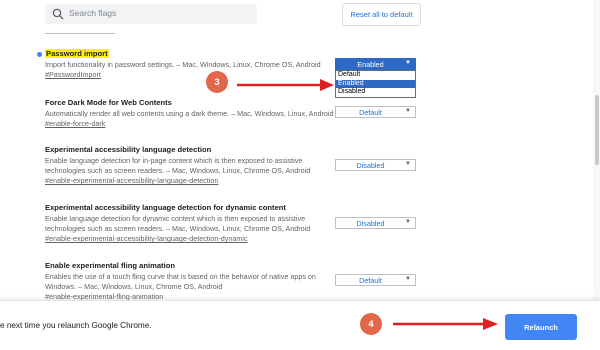  I want to click on relaunch-button: Relaunch, so click(541, 327).